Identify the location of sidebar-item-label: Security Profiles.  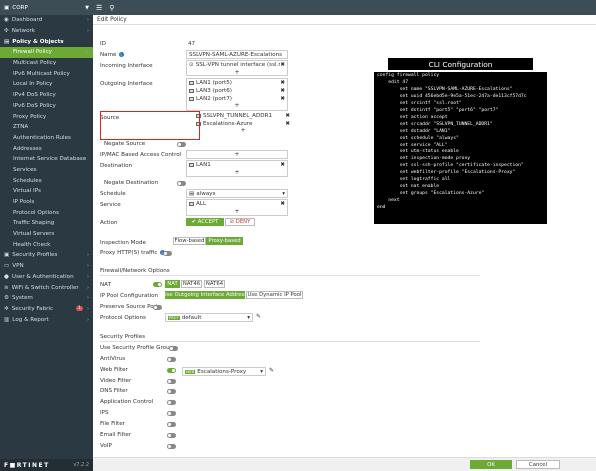
(35, 255).